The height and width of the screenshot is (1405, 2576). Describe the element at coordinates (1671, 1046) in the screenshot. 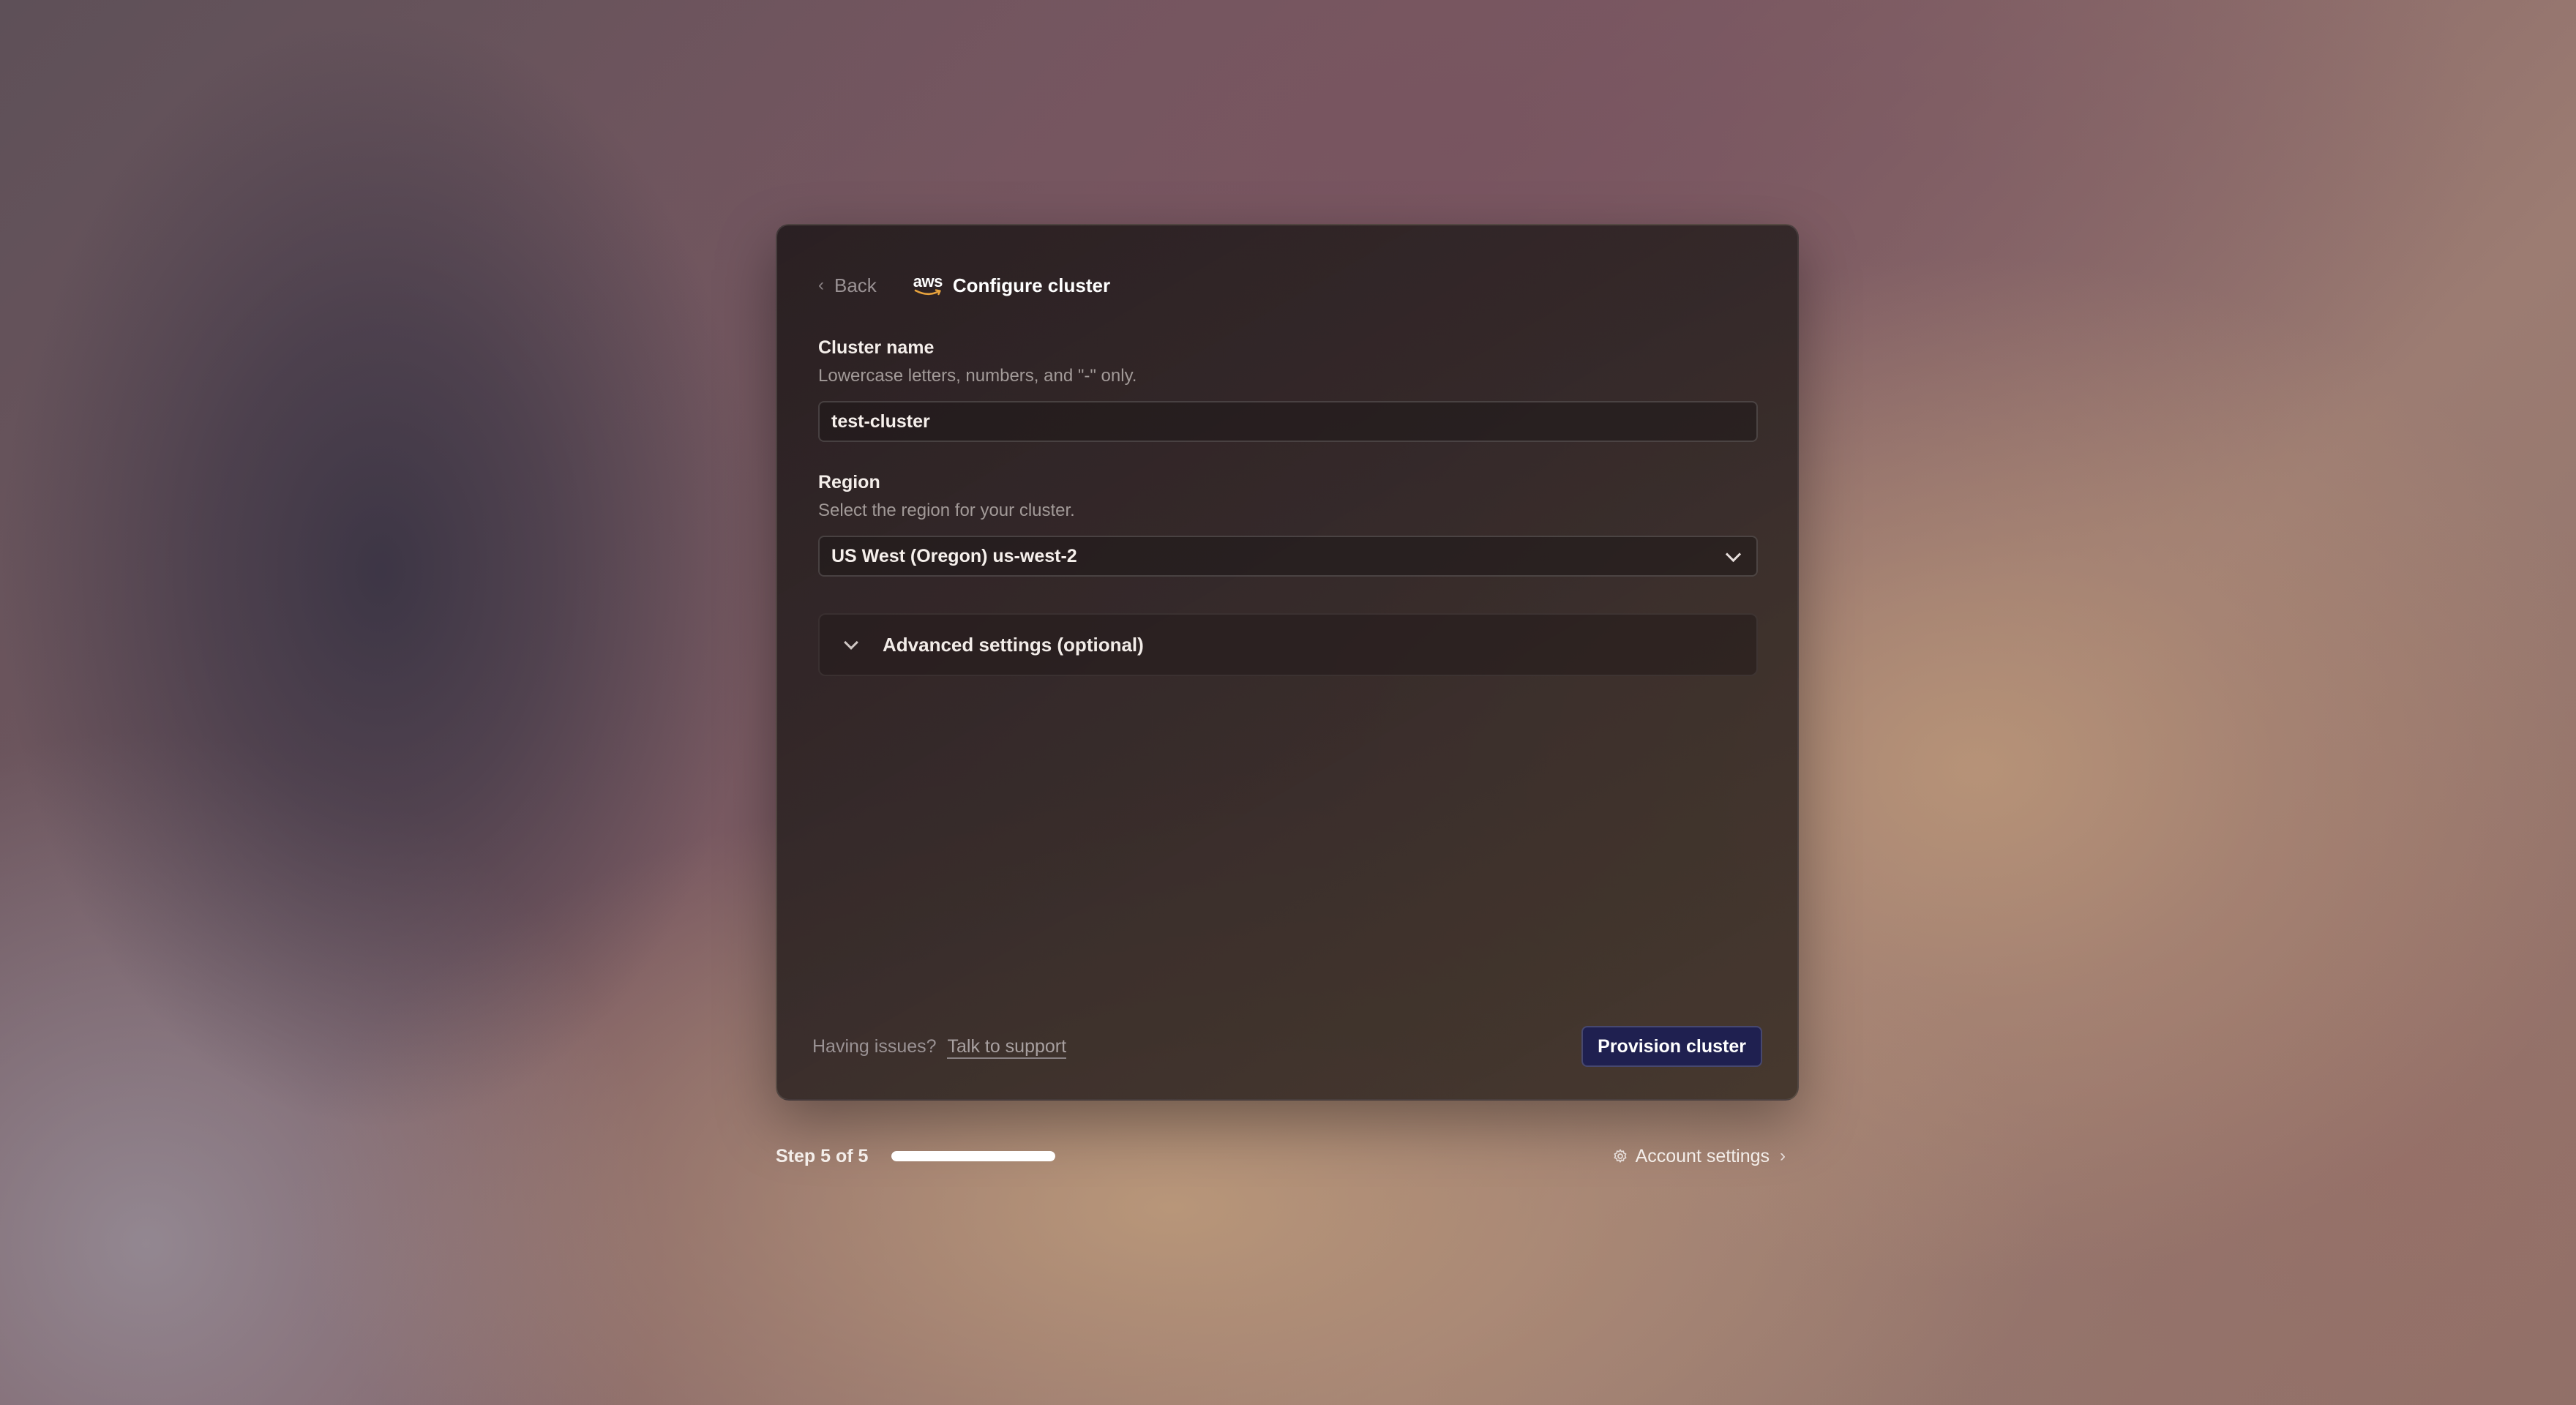

I see `provision-cluster-button: Provision cluster` at that location.